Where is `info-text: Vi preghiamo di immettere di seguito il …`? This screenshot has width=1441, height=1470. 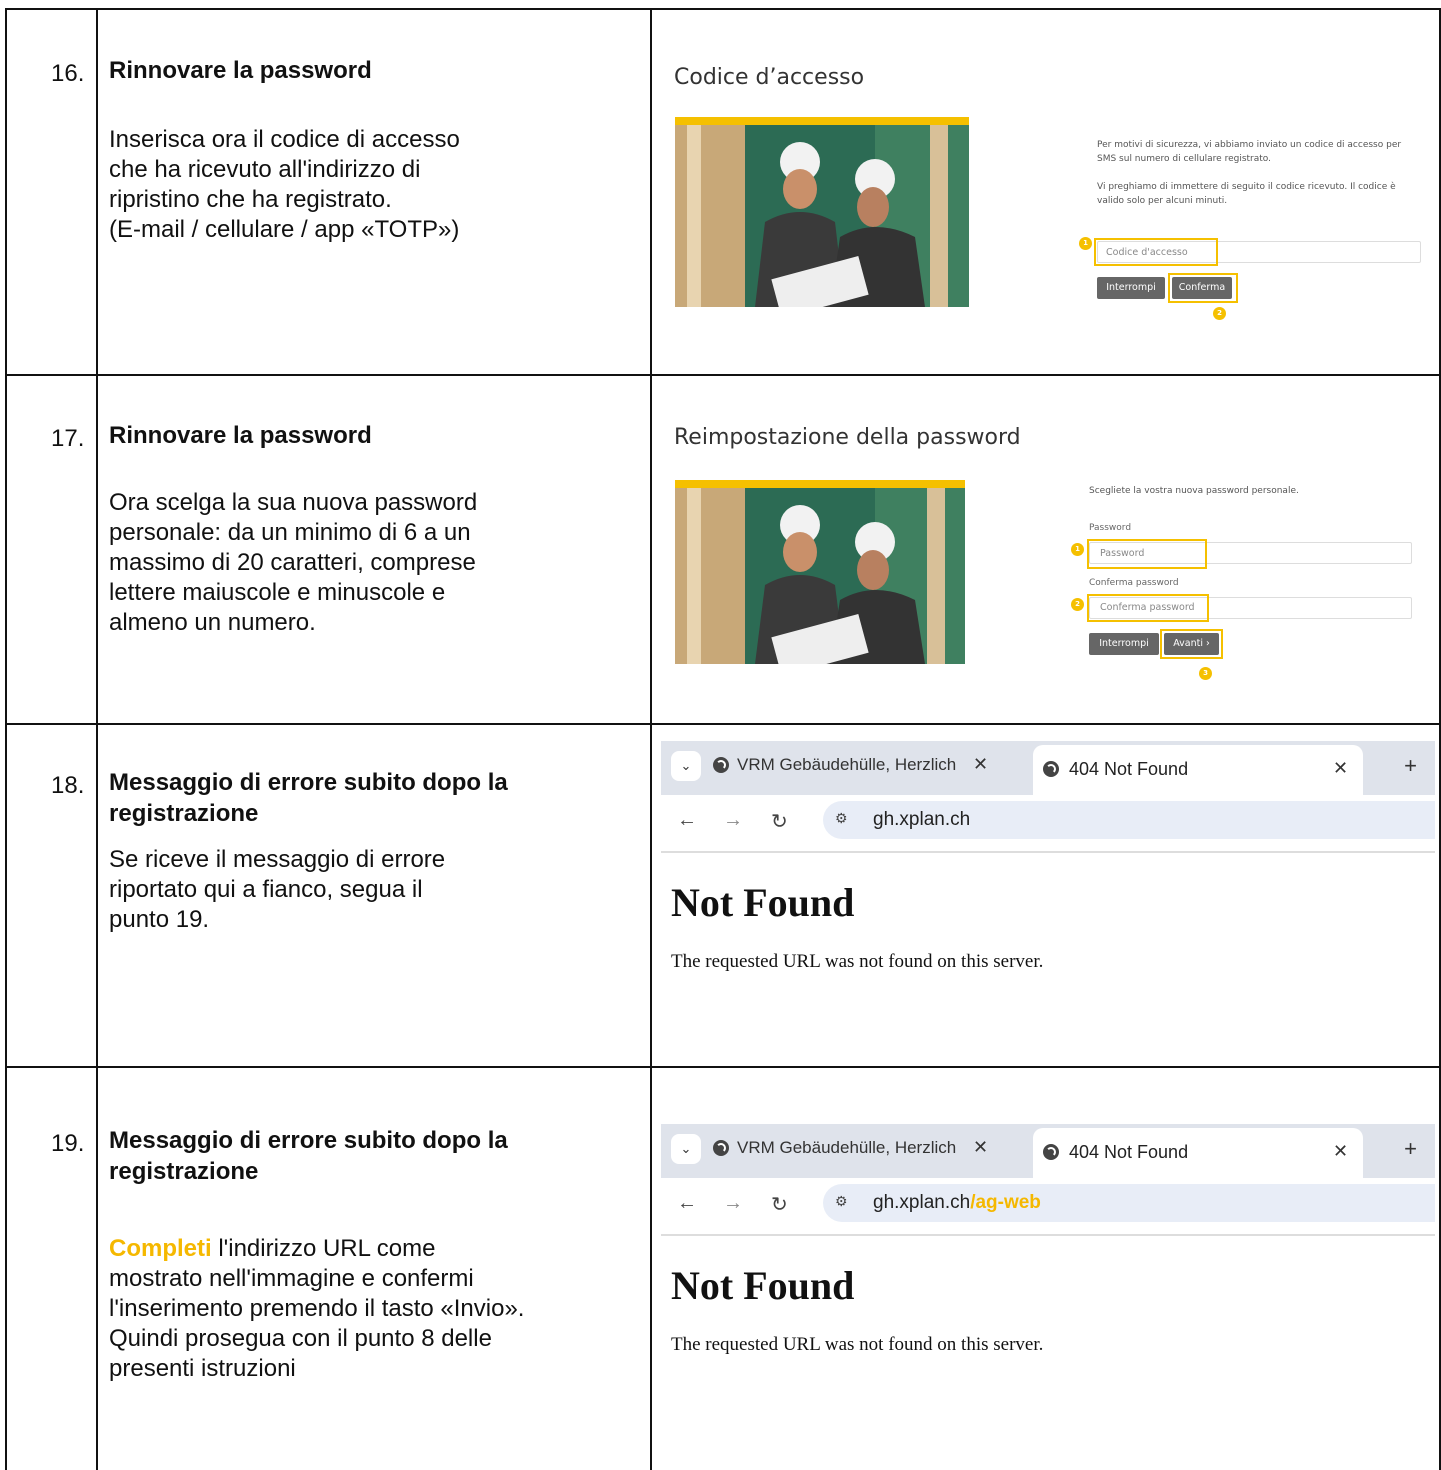 info-text: Vi preghiamo di immettere di seguito il … is located at coordinates (1257, 194).